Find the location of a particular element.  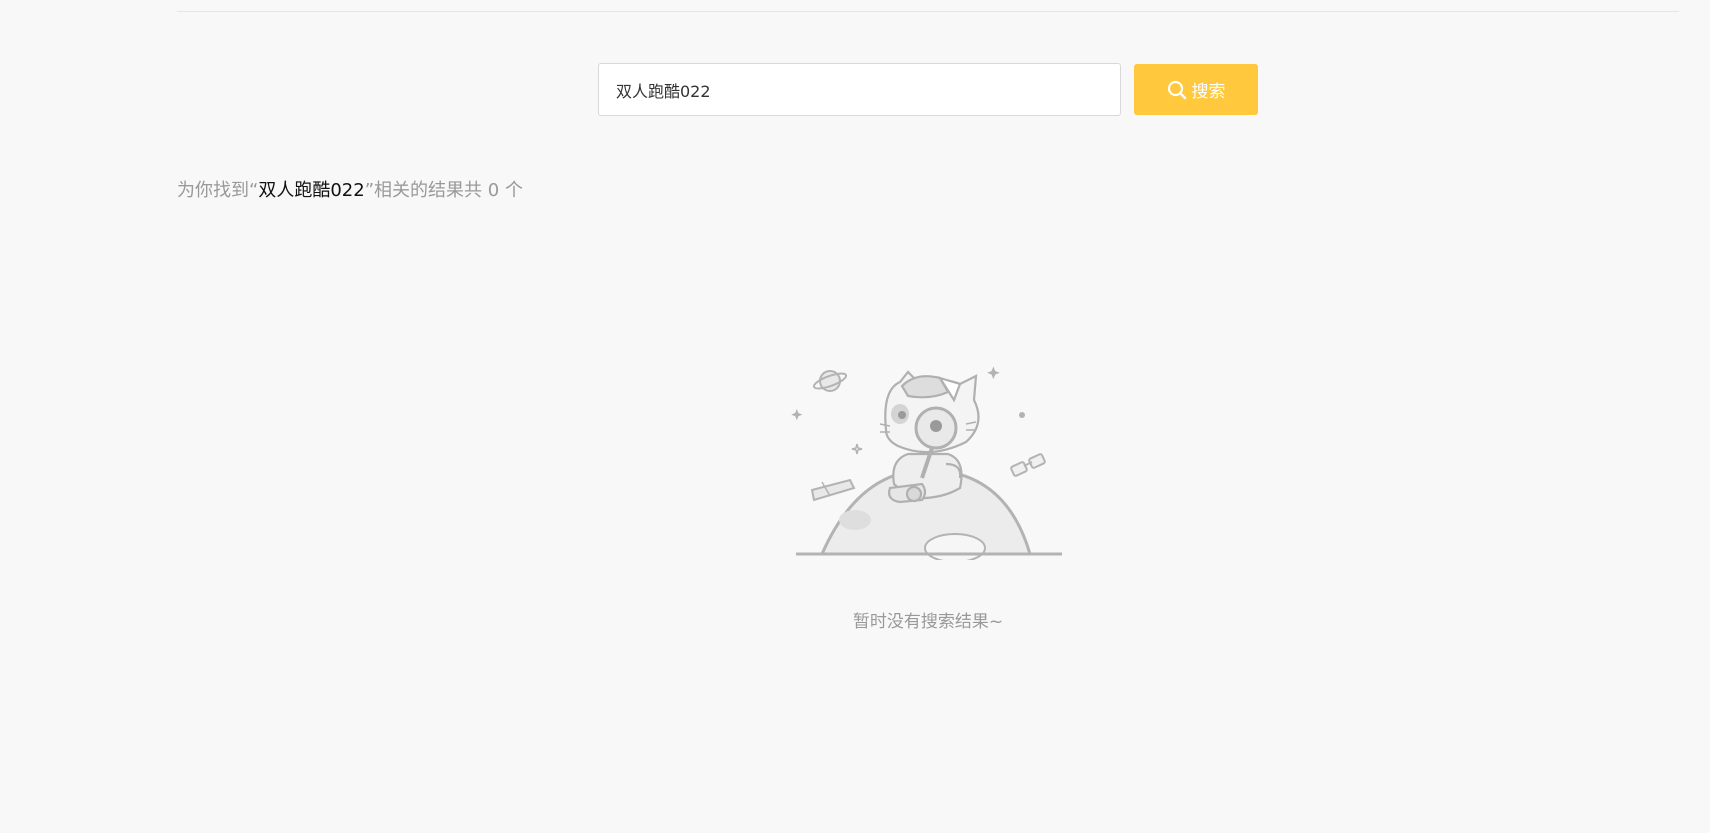

search-button: 搜索 is located at coordinates (1196, 89).